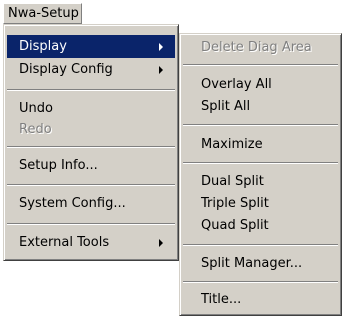  What do you see at coordinates (91, 242) in the screenshot?
I see `menu-item-external-tools: External Tools` at bounding box center [91, 242].